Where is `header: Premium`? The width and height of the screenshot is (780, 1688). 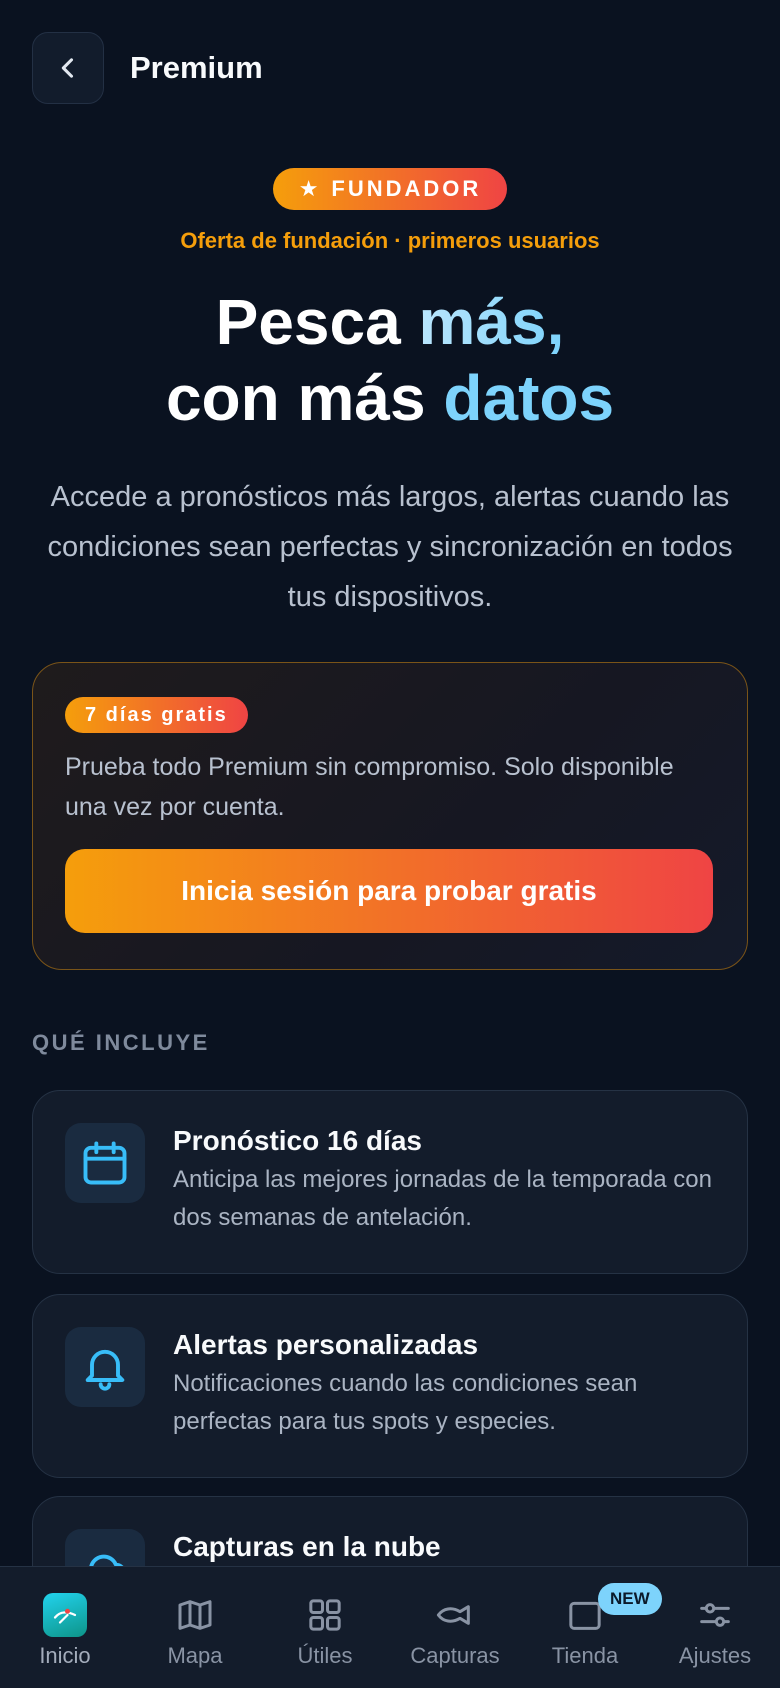
header: Premium is located at coordinates (147, 68).